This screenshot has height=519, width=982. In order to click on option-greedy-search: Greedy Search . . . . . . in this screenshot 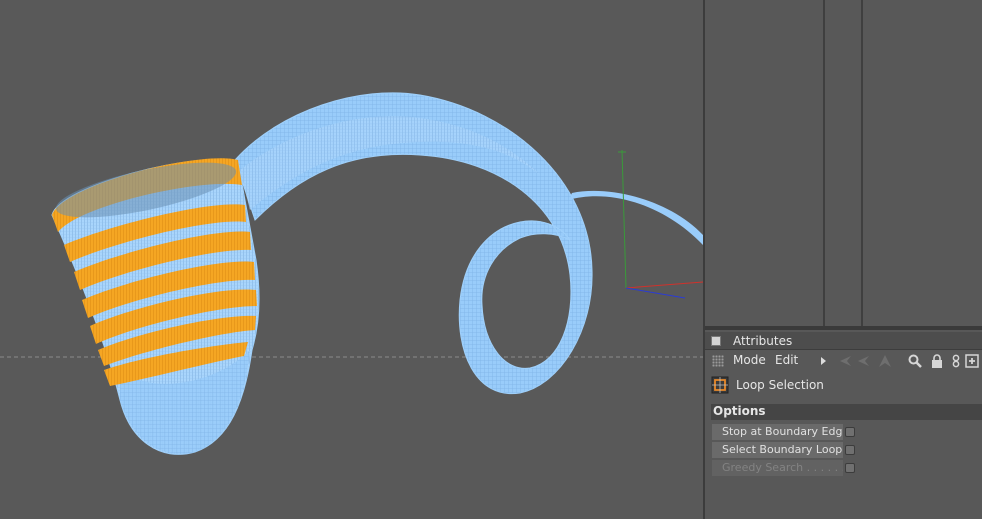, I will do `click(786, 468)`.